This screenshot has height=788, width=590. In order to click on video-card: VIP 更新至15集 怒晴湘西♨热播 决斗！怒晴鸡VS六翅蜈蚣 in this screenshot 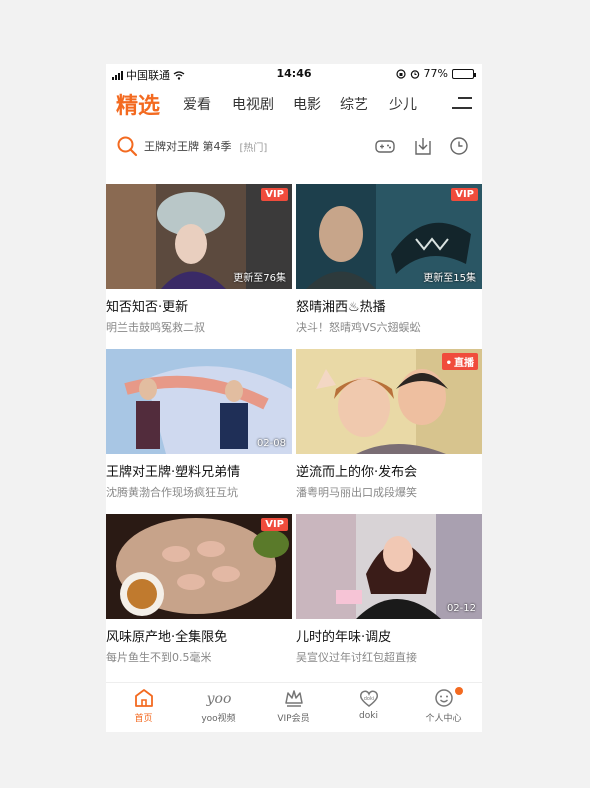, I will do `click(389, 259)`.